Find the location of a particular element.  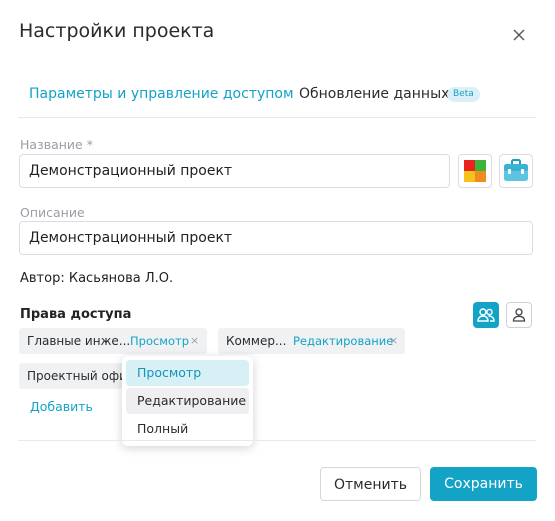

group-view-toggle is located at coordinates (486, 315).